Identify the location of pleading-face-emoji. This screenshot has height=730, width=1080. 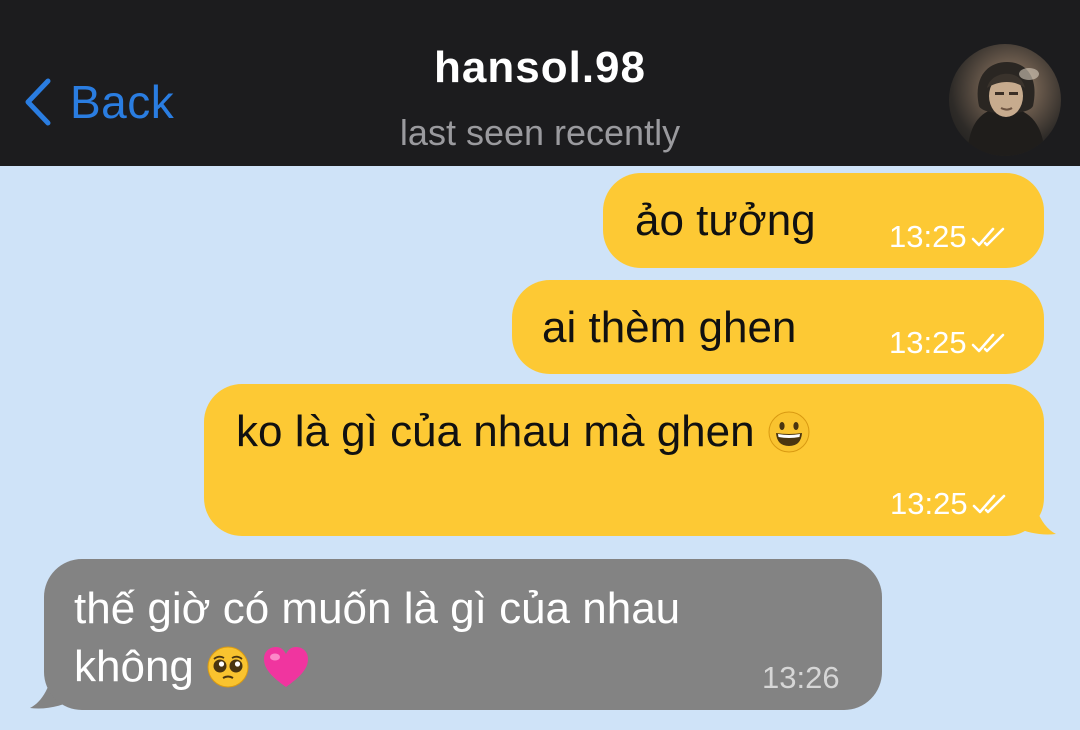
(228, 667).